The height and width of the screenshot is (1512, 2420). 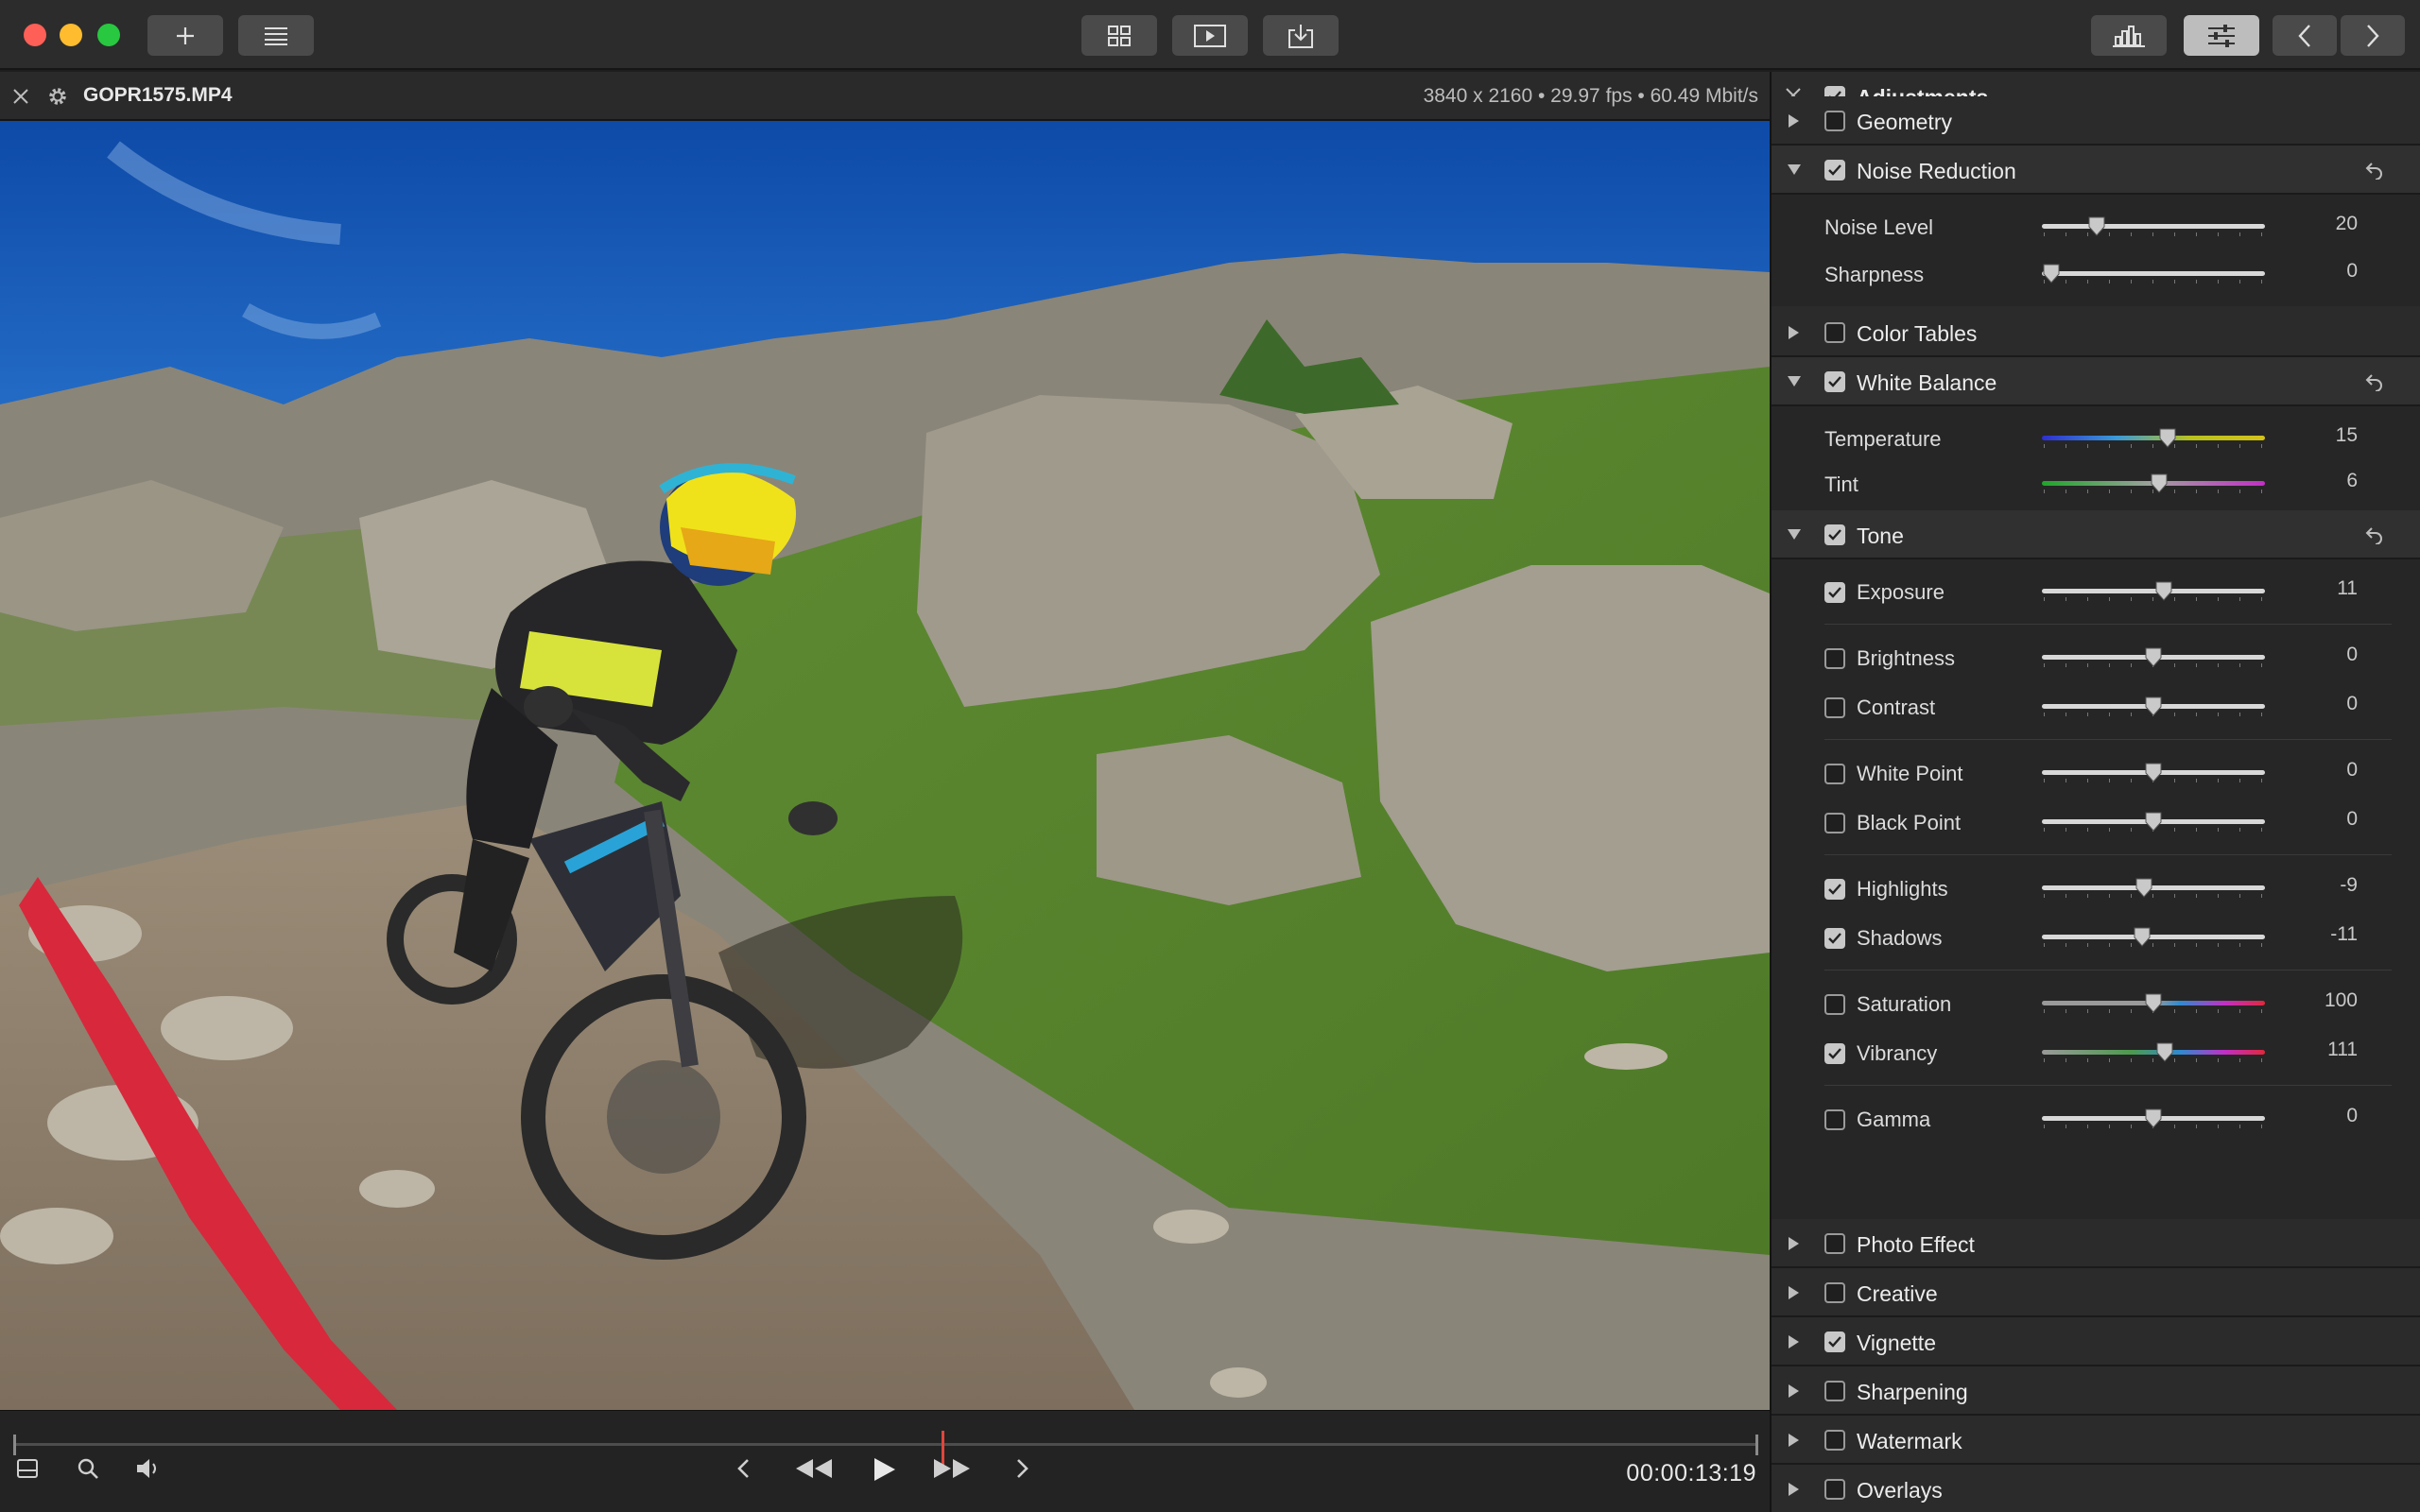 What do you see at coordinates (28, 1468) in the screenshot?
I see `clip-icon` at bounding box center [28, 1468].